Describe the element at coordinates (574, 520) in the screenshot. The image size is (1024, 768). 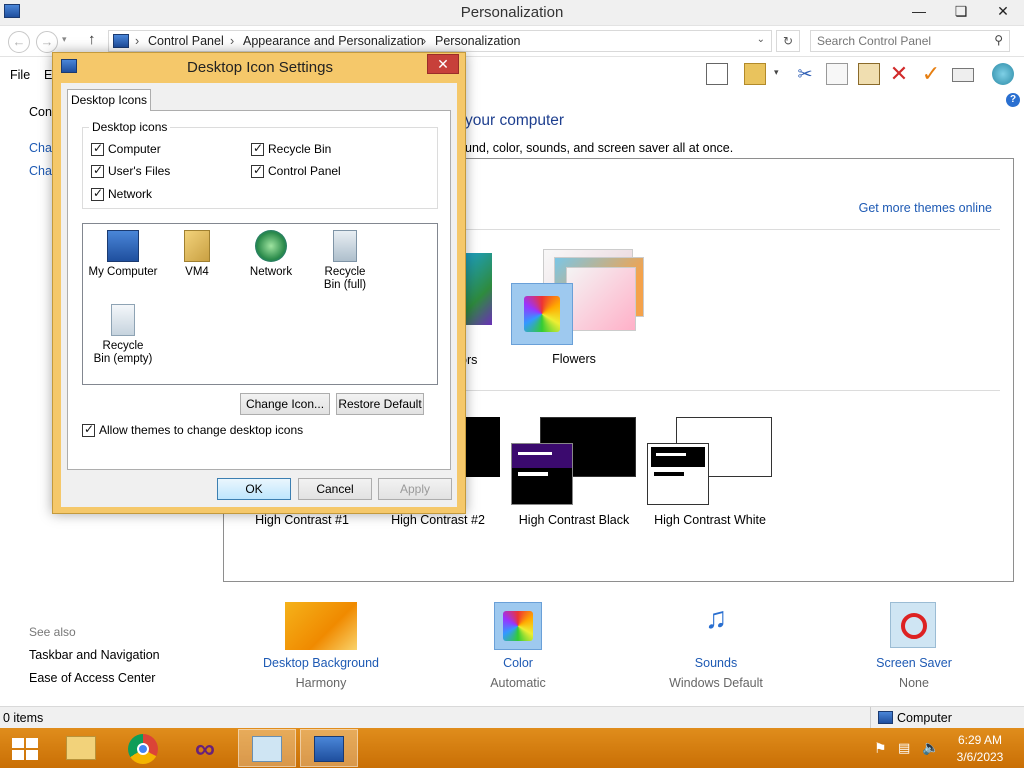
I see `theme-label-hc-black: High Contrast Black` at that location.